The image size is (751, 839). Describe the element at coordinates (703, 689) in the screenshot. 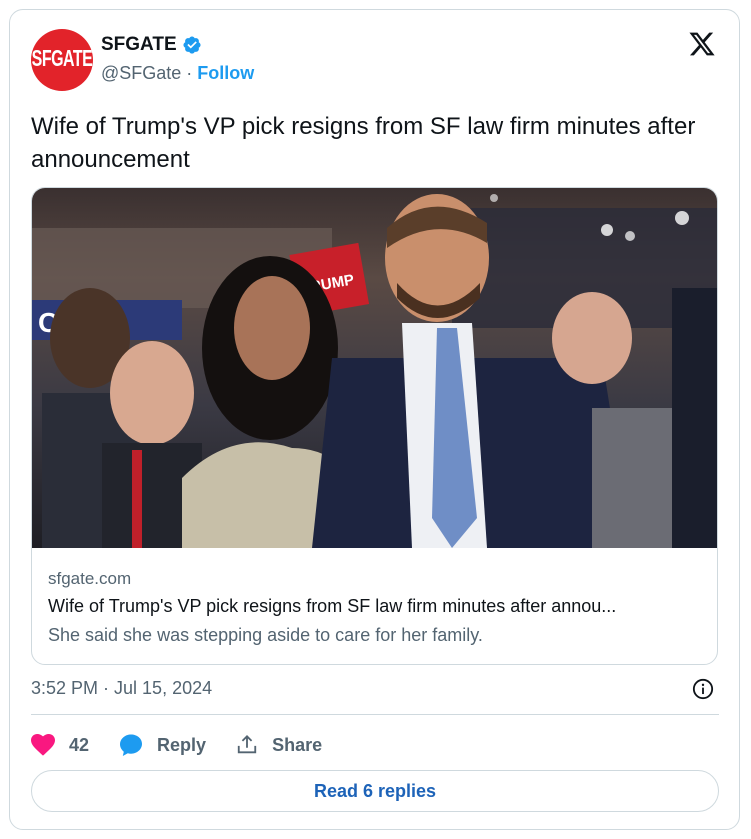

I see `info-icon` at that location.